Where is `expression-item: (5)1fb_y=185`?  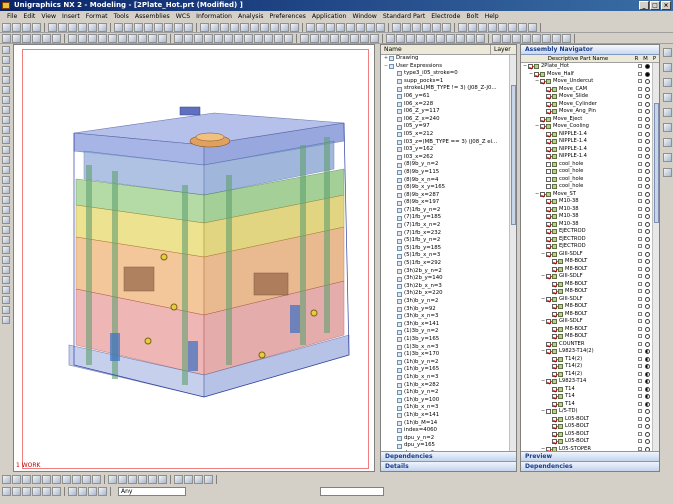 expression-item: (5)1fb_y=185 is located at coordinates (448, 249).